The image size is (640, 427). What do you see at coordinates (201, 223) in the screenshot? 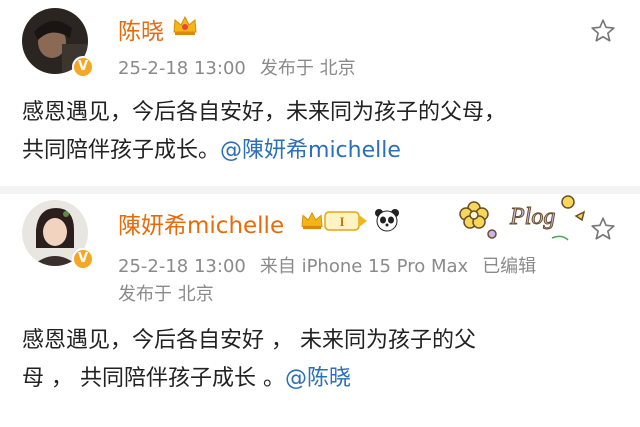
I see `author-name: 陳妍希michelle` at bounding box center [201, 223].